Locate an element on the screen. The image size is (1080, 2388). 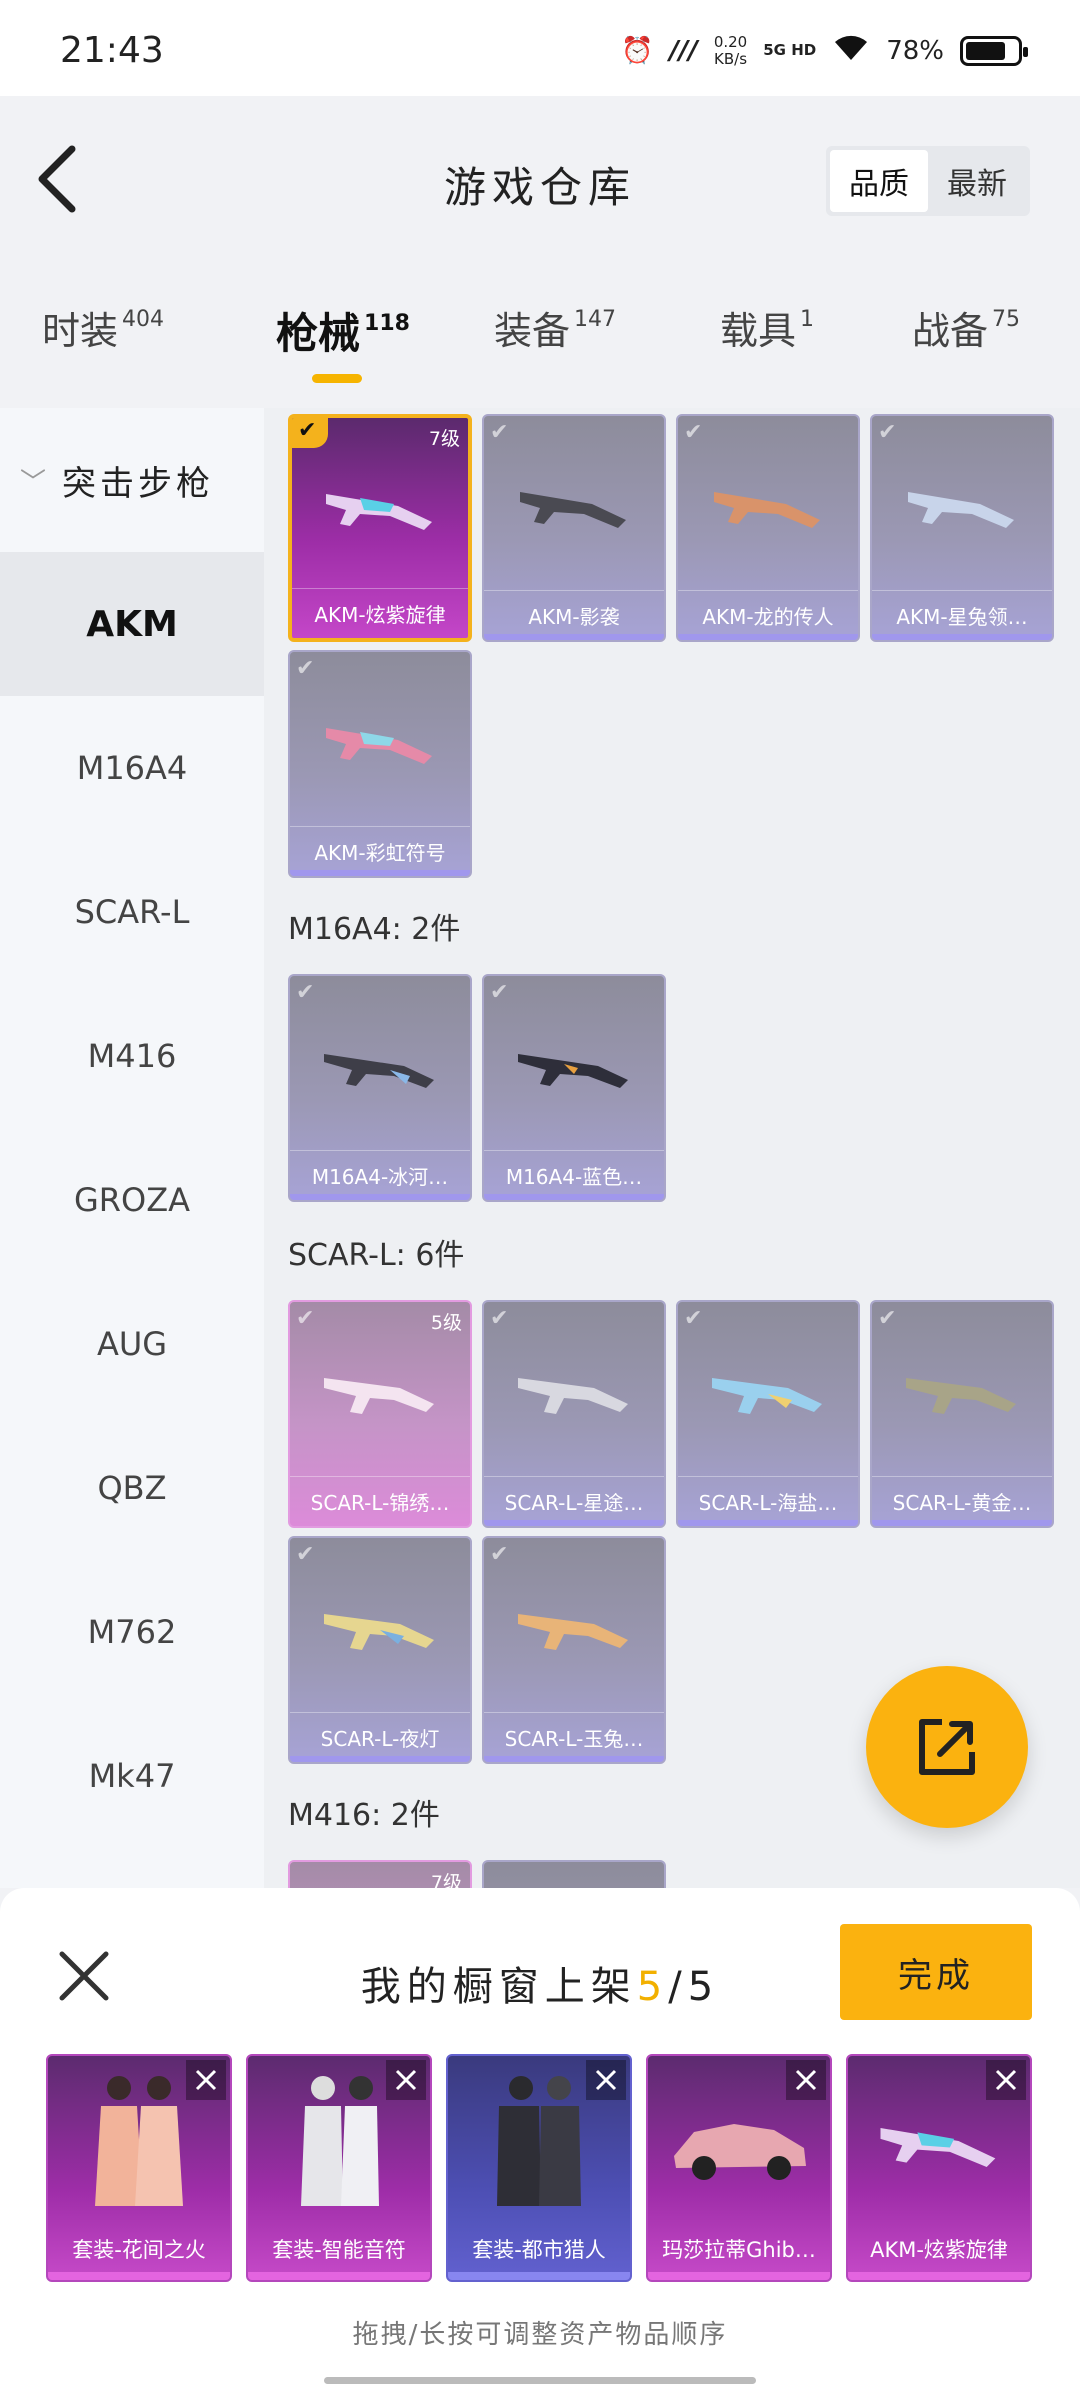
weapon-card: ✔ 7级 AKM-炫紫旋律 is located at coordinates (380, 528).